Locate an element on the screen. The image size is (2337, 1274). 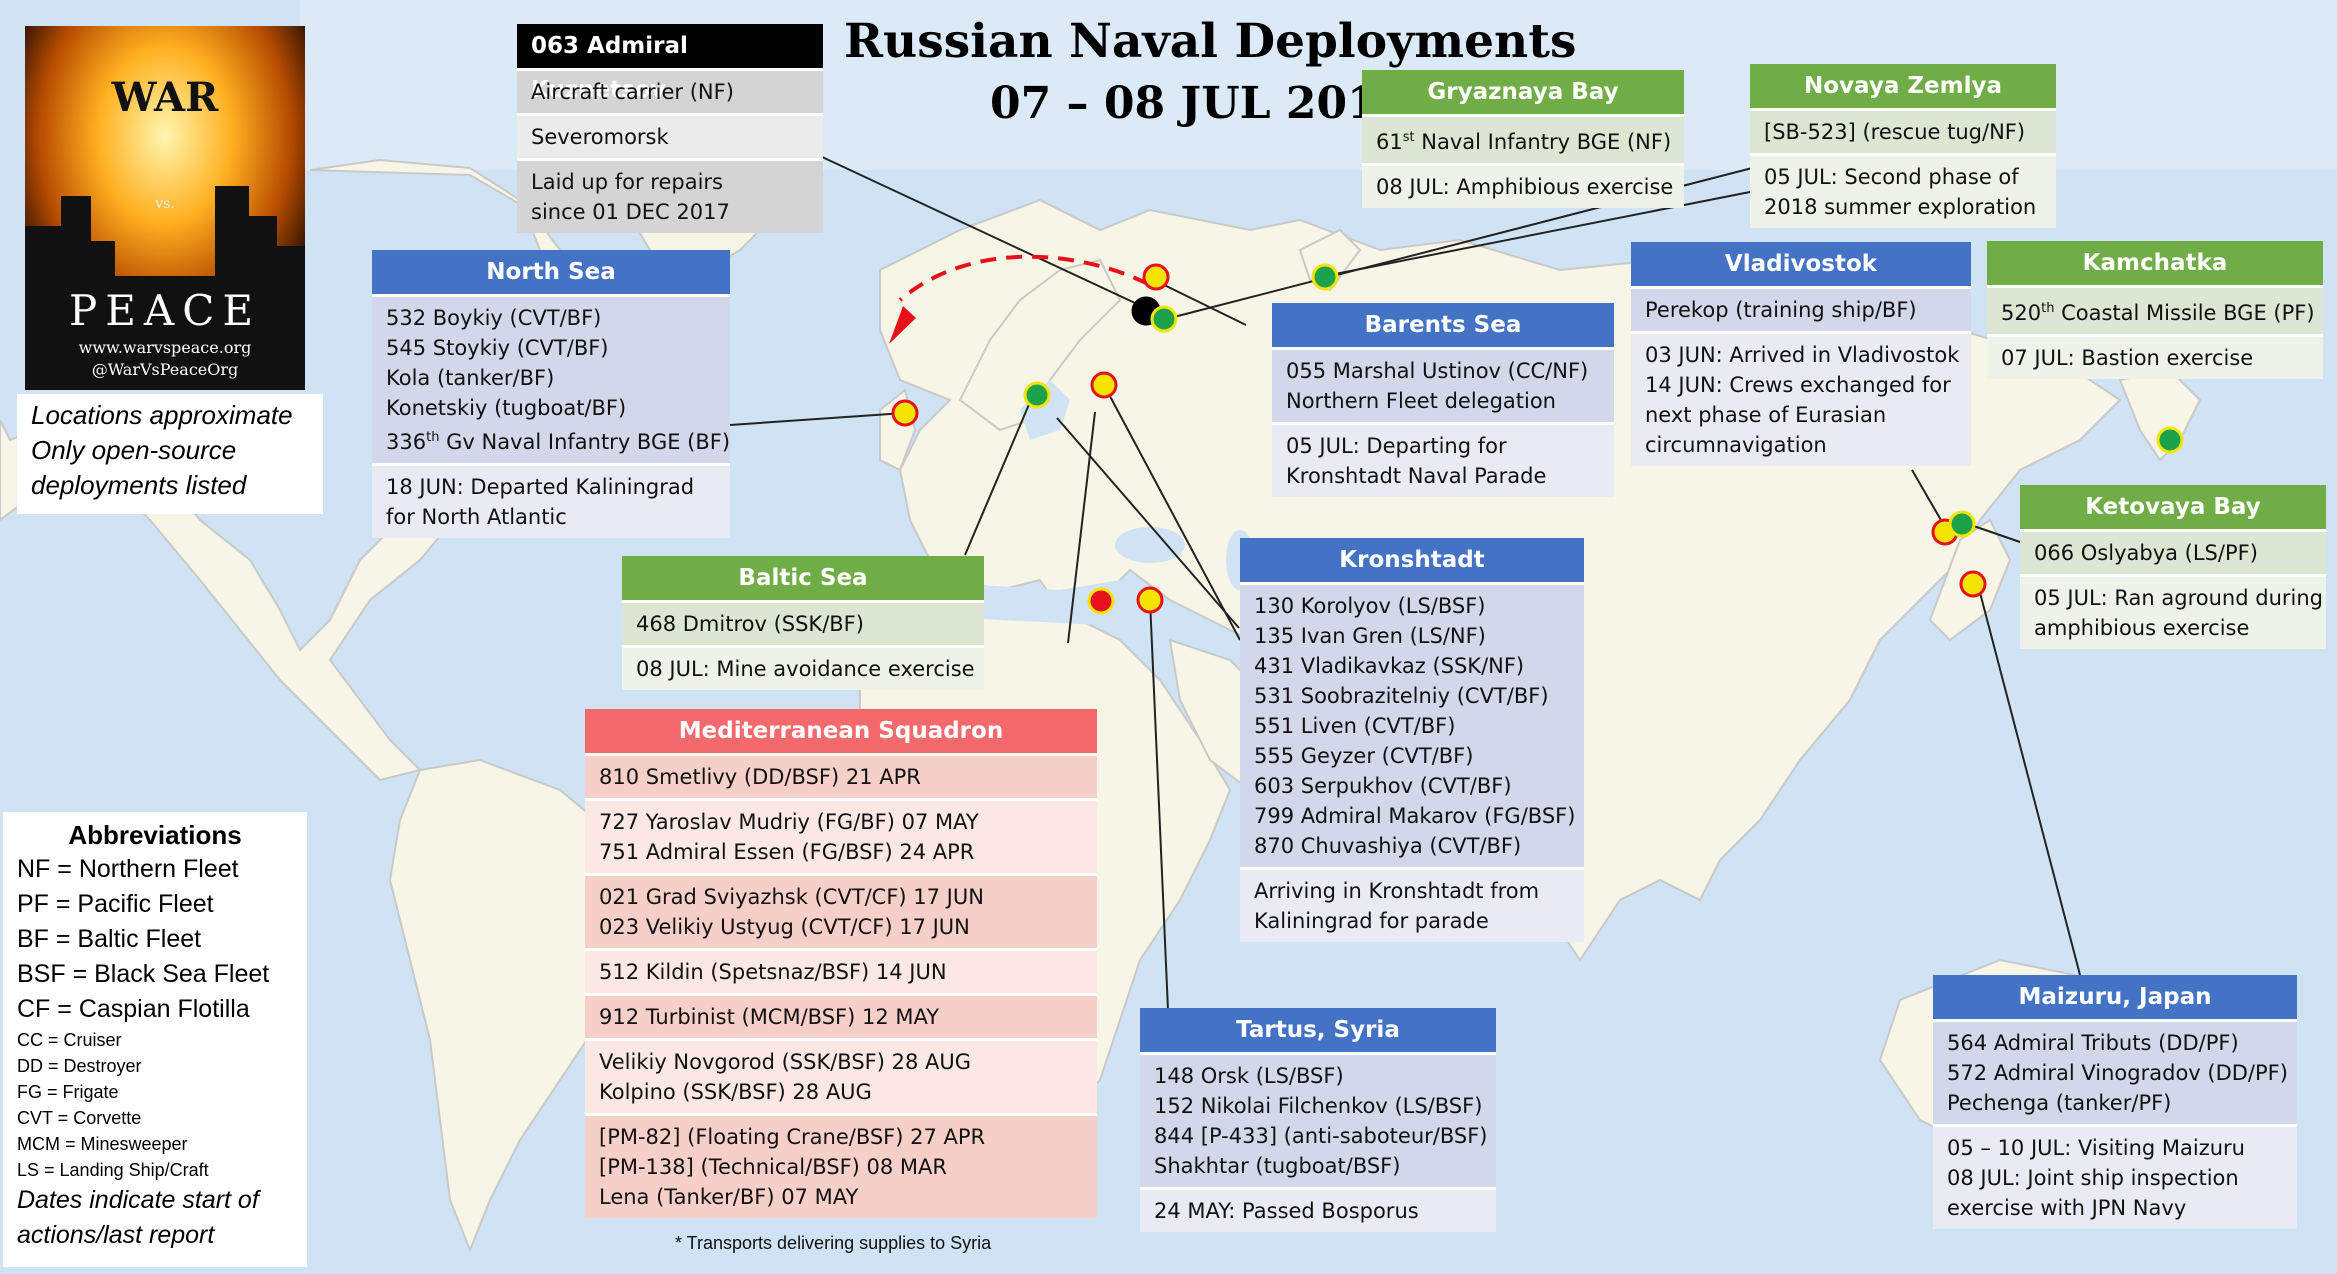
note-line: Locations approximate is located at coordinates (162, 415).